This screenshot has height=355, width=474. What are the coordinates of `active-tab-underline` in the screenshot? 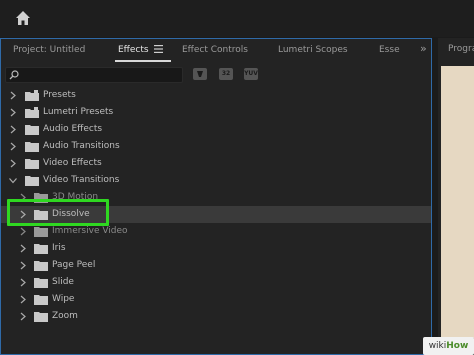 It's located at (143, 61).